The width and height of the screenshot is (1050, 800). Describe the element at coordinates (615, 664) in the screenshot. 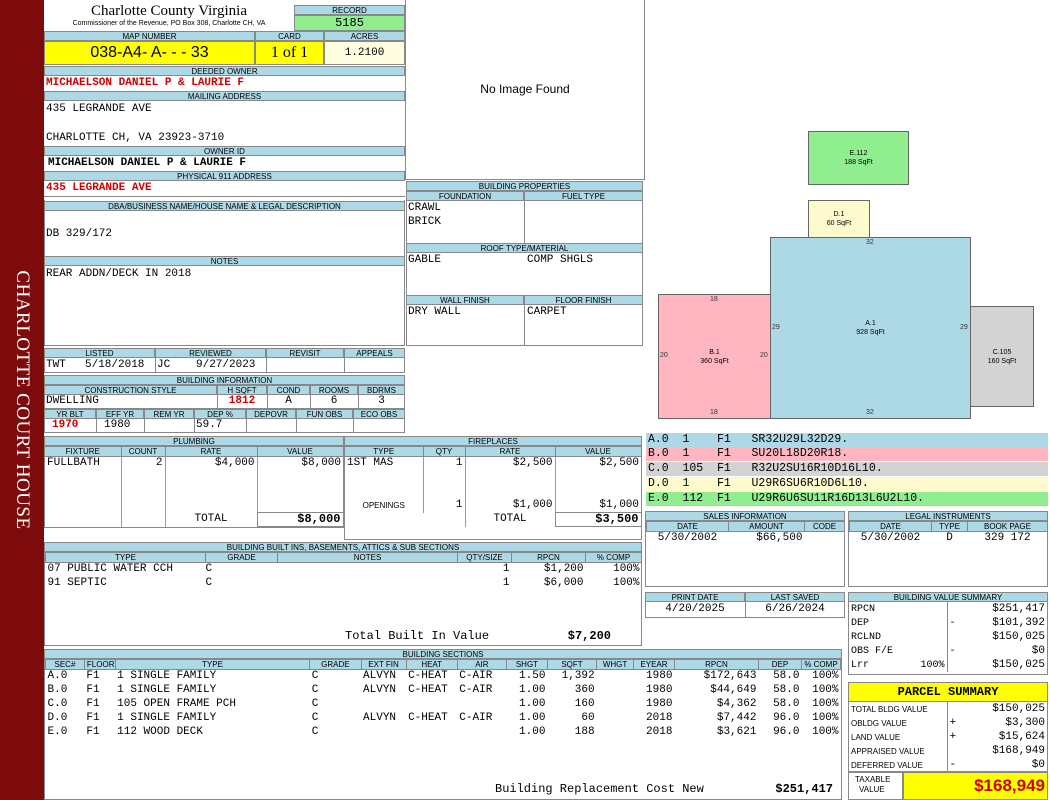

I see `sec-col-whgt: WHGT` at that location.